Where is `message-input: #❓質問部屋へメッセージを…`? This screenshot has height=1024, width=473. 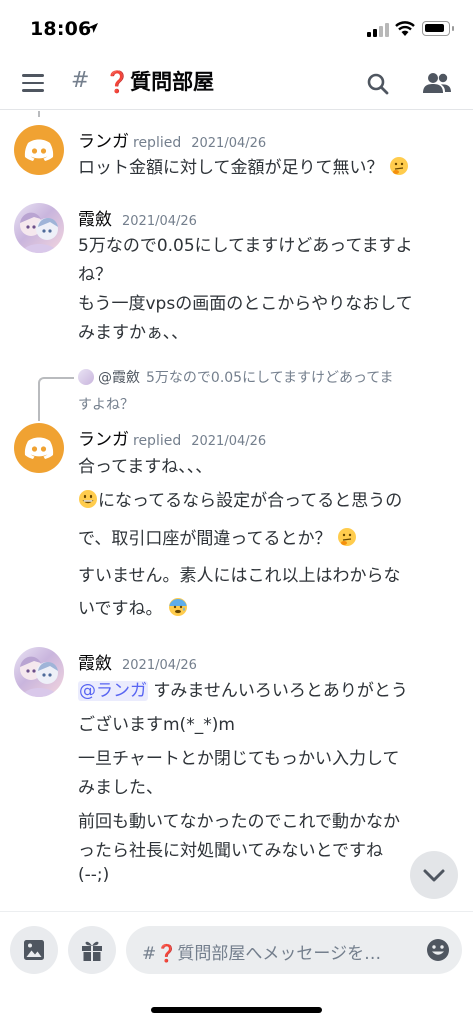 message-input: #❓質問部屋へメッセージを… is located at coordinates (294, 950).